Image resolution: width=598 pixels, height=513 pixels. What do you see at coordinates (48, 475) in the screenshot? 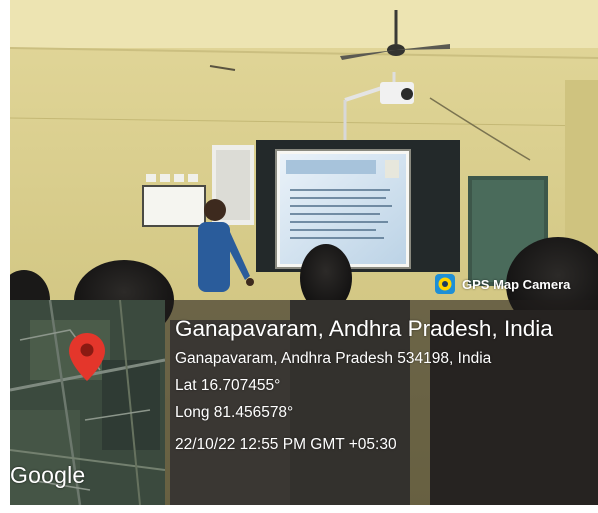
I see `google-logo: Google` at bounding box center [48, 475].